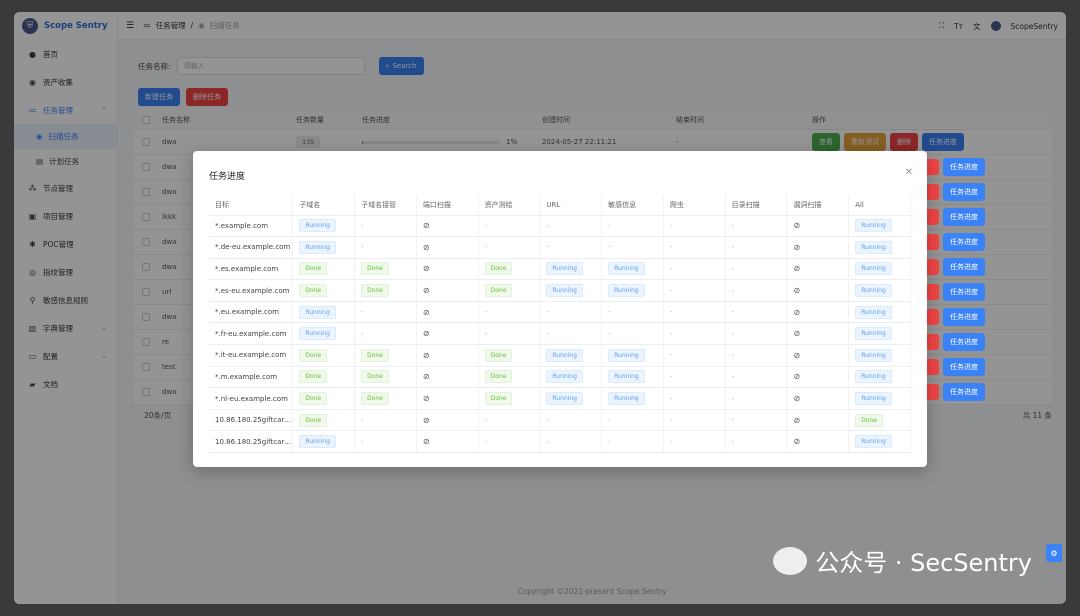 Image resolution: width=1080 pixels, height=616 pixels. What do you see at coordinates (246, 376) in the screenshot?
I see `target-text: *.m.example.com` at bounding box center [246, 376].